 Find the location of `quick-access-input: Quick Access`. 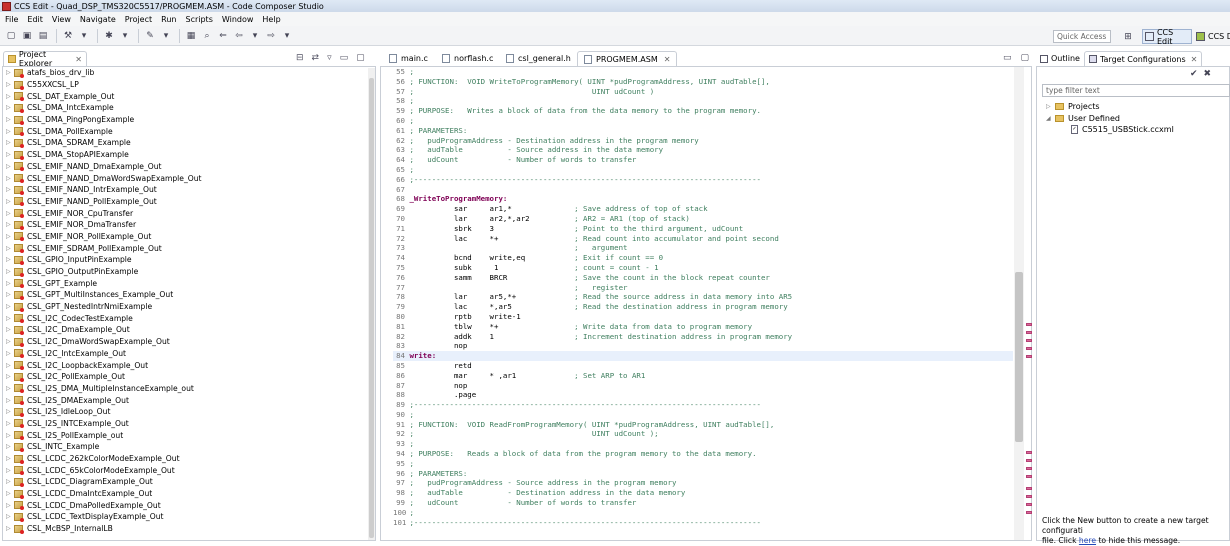

quick-access-input: Quick Access is located at coordinates (1082, 36).